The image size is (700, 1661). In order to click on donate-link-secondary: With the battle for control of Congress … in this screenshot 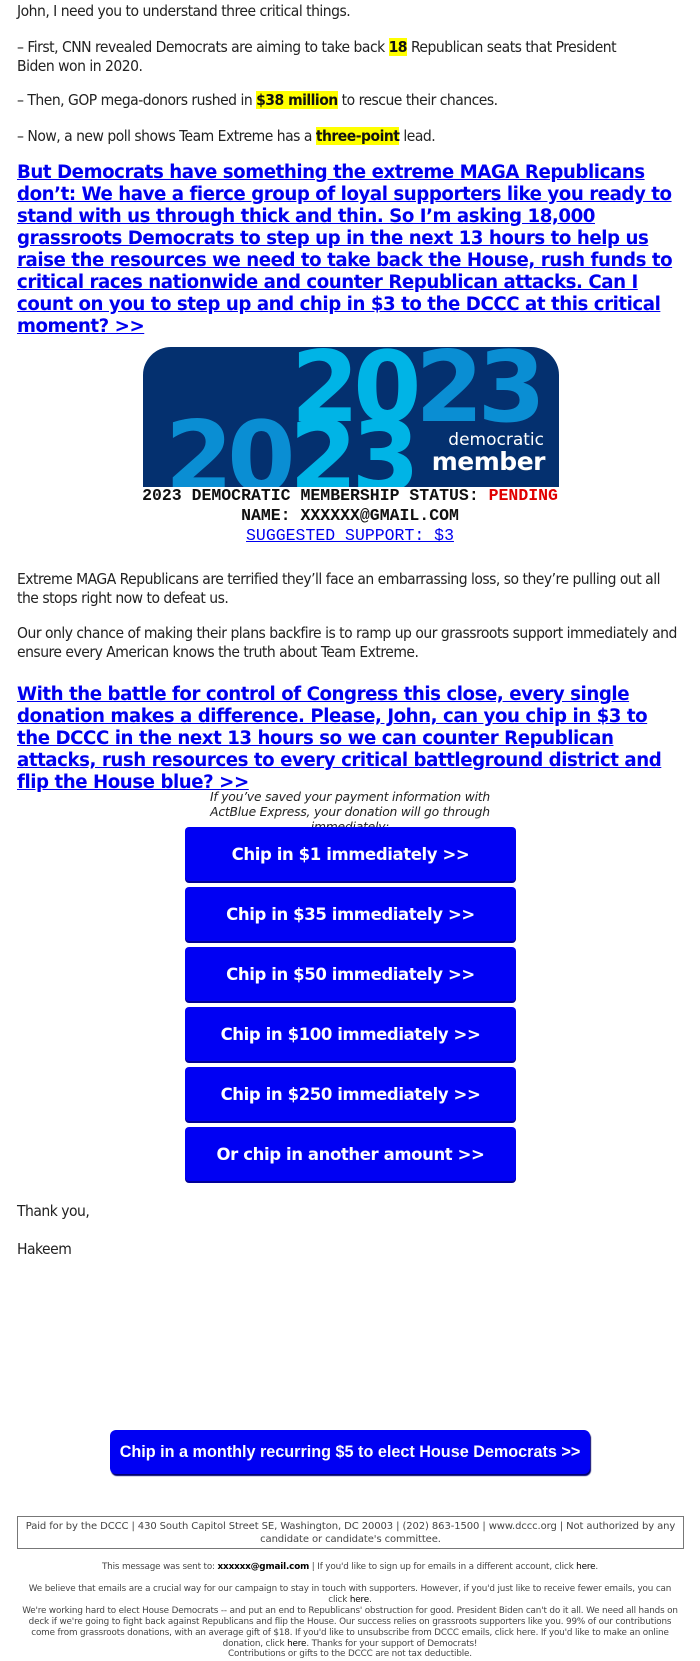, I will do `click(347, 739)`.